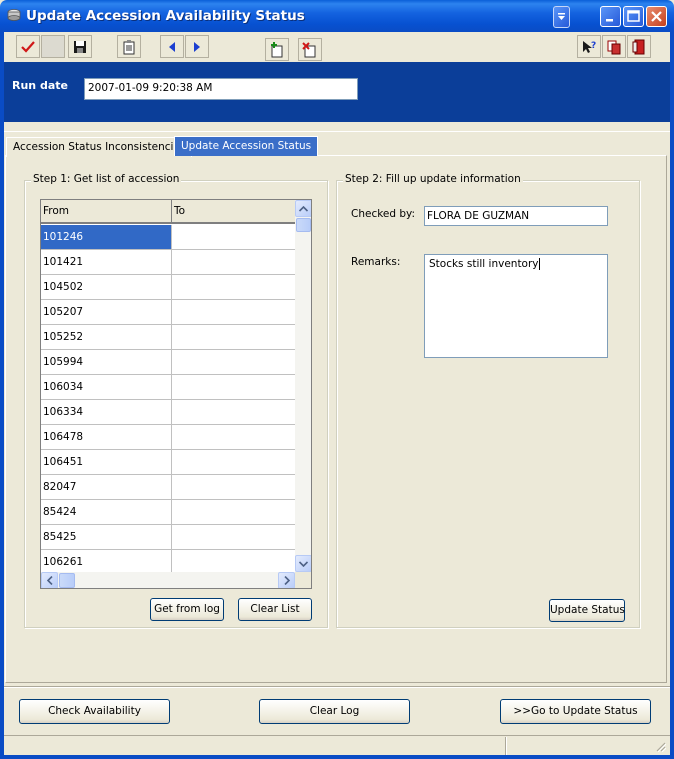 The width and height of the screenshot is (674, 759). I want to click on cell-from: 85424, so click(106, 512).